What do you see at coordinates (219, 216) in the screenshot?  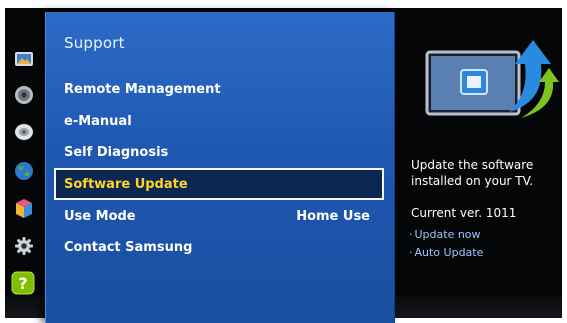 I see `menu-item-use-mode: Use Mode Home Use` at bounding box center [219, 216].